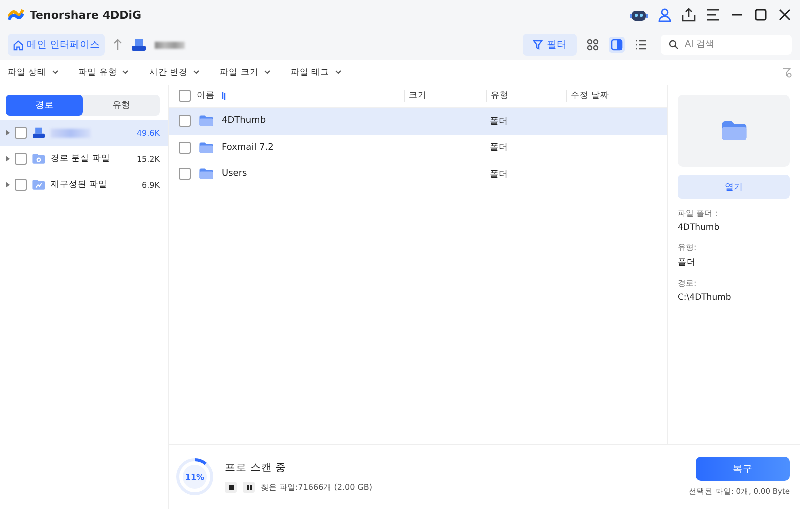  What do you see at coordinates (418, 147) in the screenshot?
I see `file-row: Foxmail 7.2 폴더` at bounding box center [418, 147].